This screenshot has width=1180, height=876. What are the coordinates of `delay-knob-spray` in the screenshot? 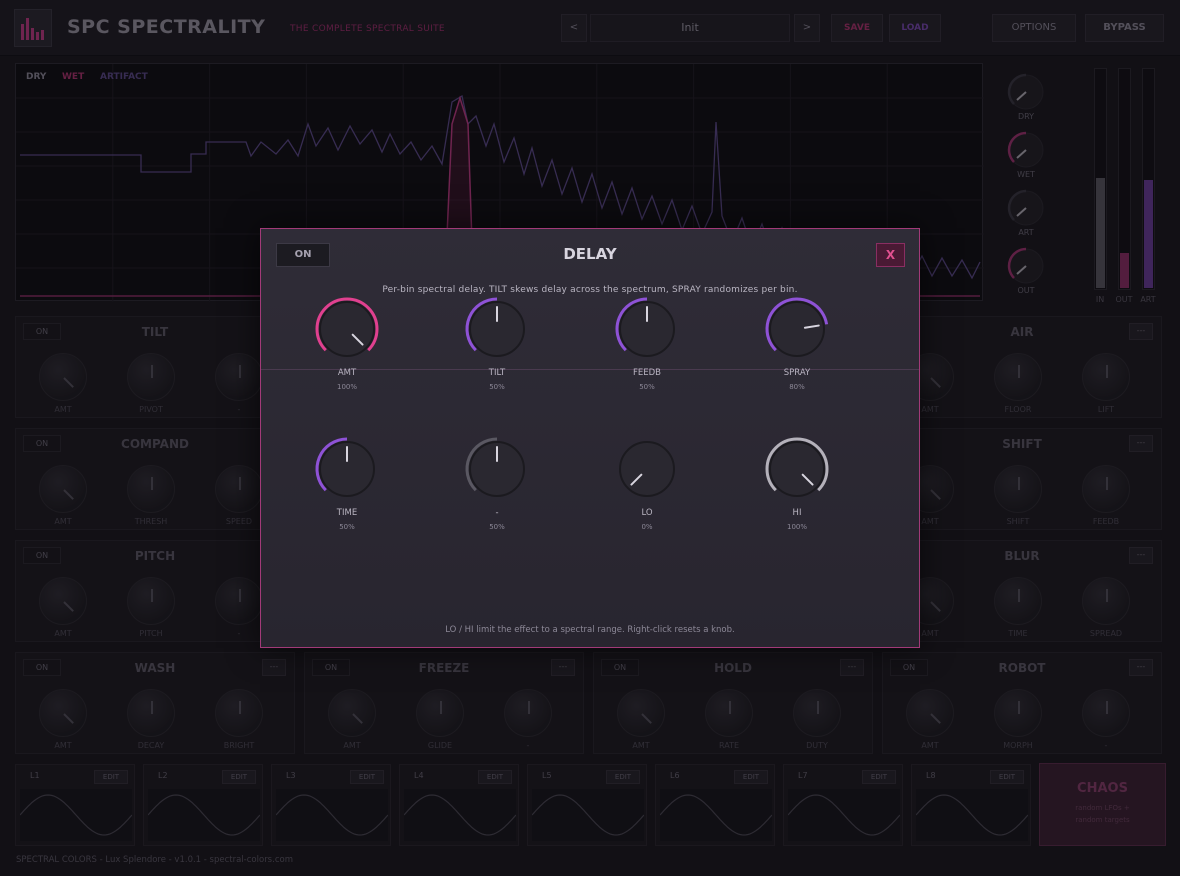 It's located at (797, 329).